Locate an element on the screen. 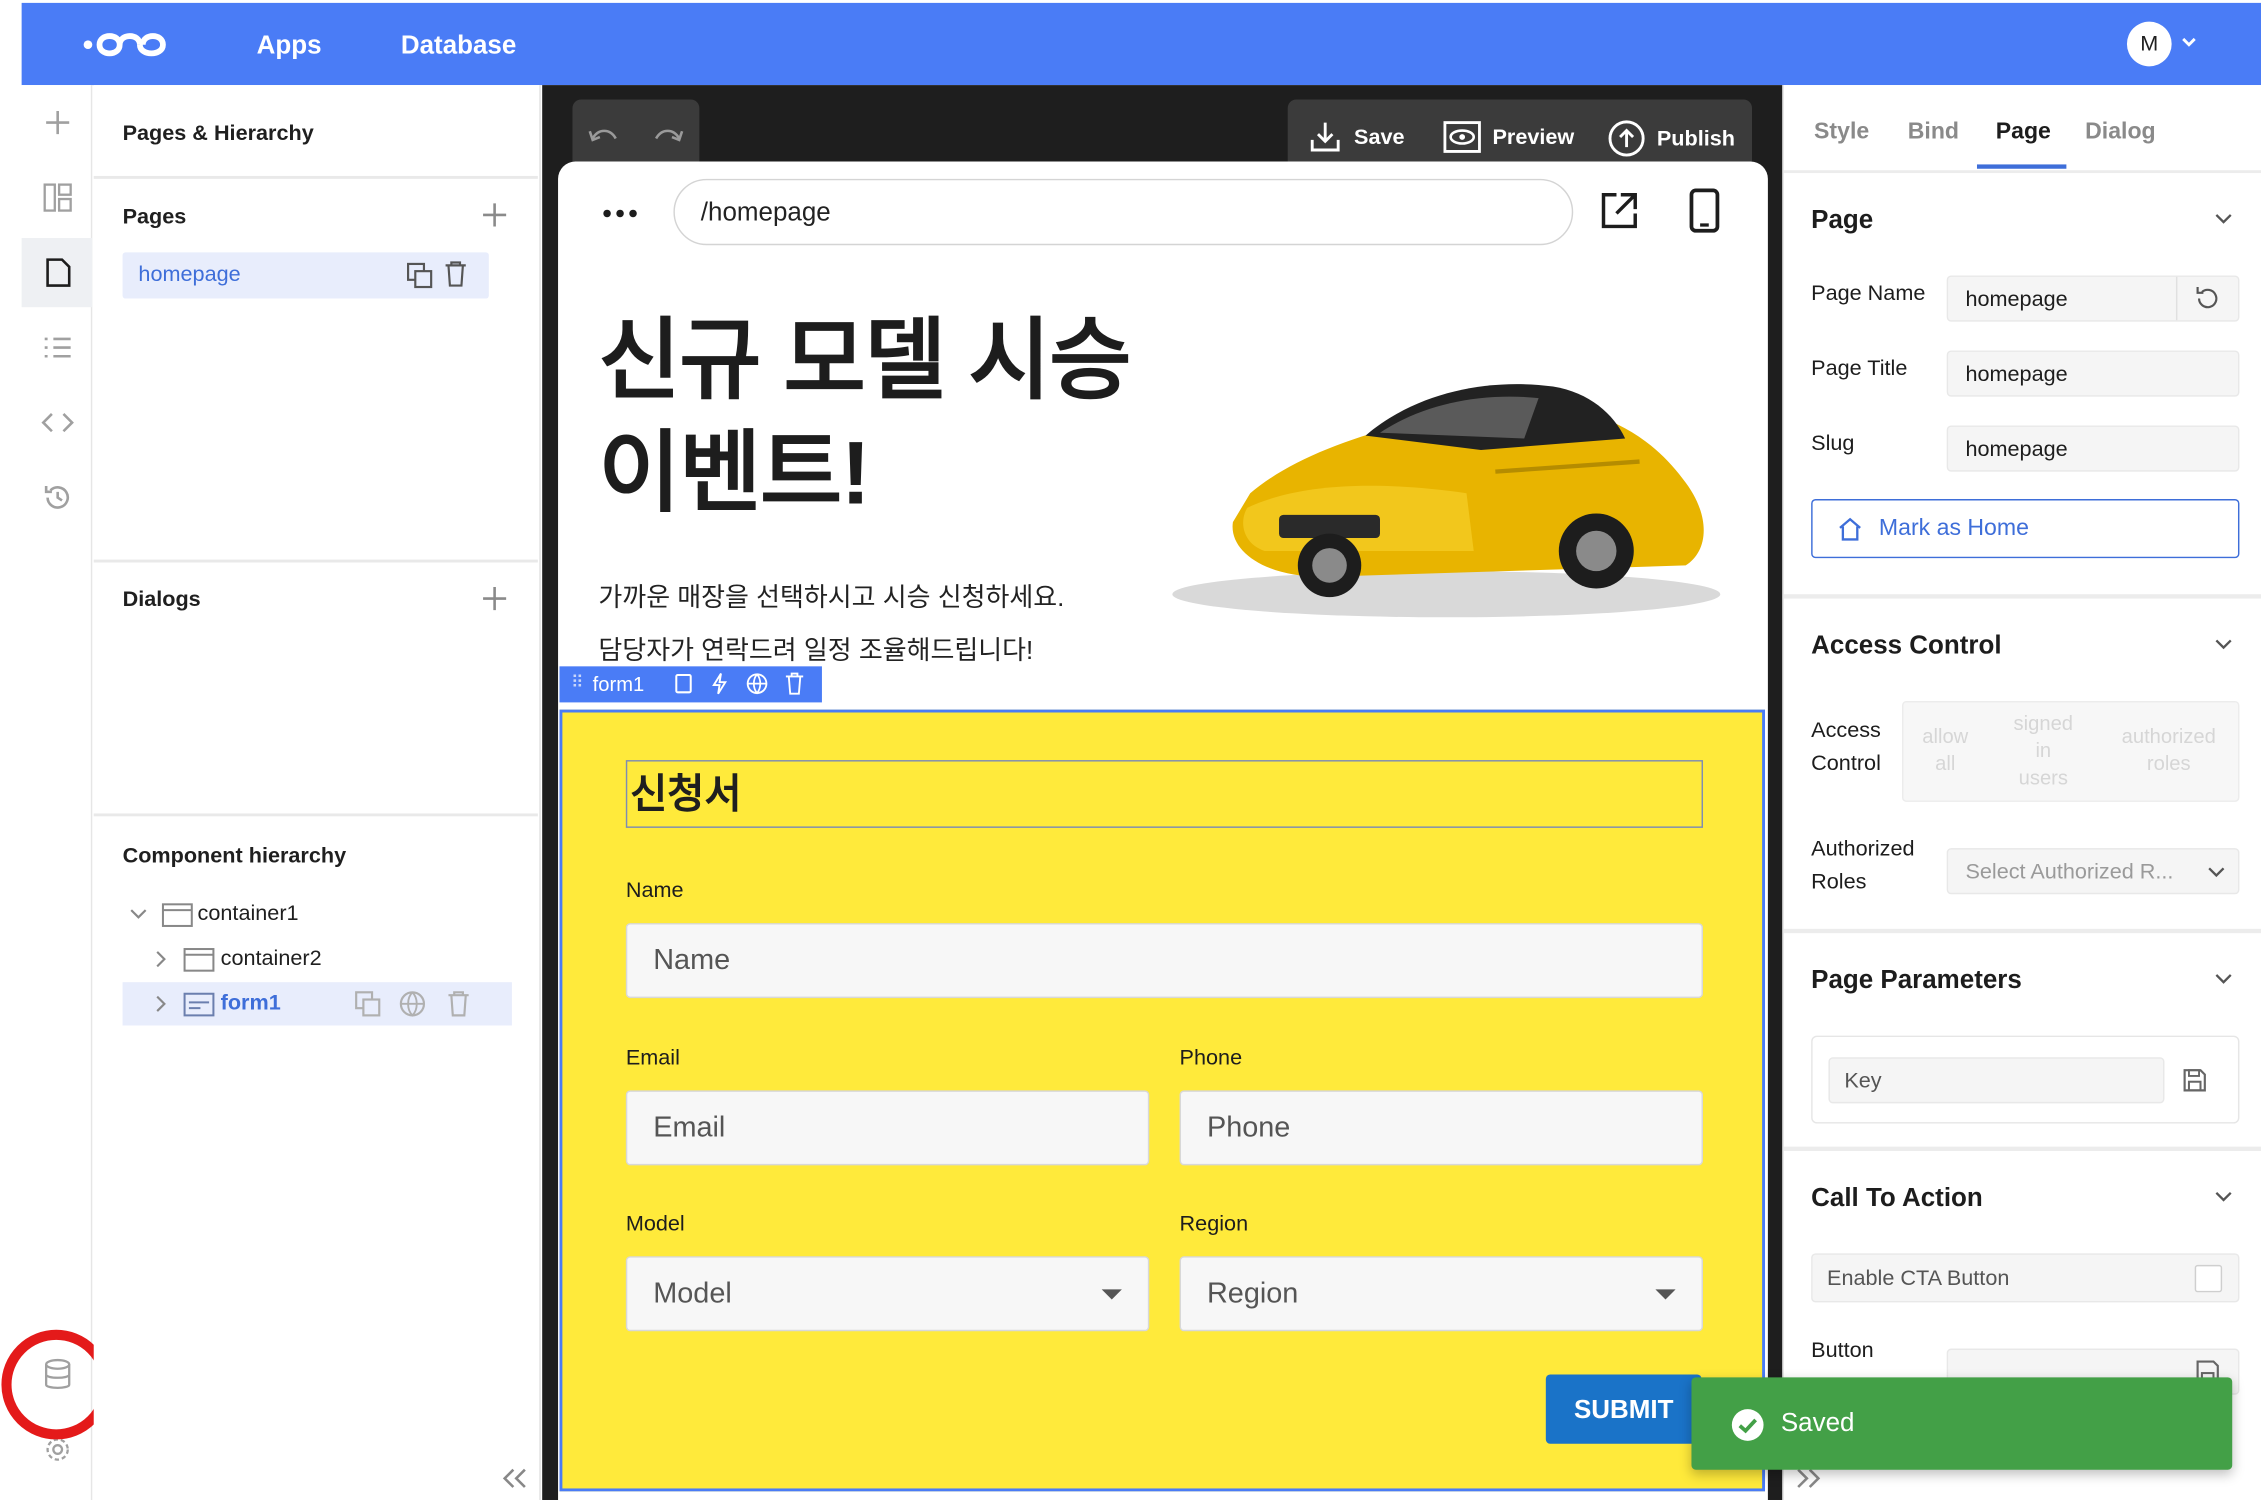 The image size is (2261, 1500). code-icon is located at coordinates (57, 422).